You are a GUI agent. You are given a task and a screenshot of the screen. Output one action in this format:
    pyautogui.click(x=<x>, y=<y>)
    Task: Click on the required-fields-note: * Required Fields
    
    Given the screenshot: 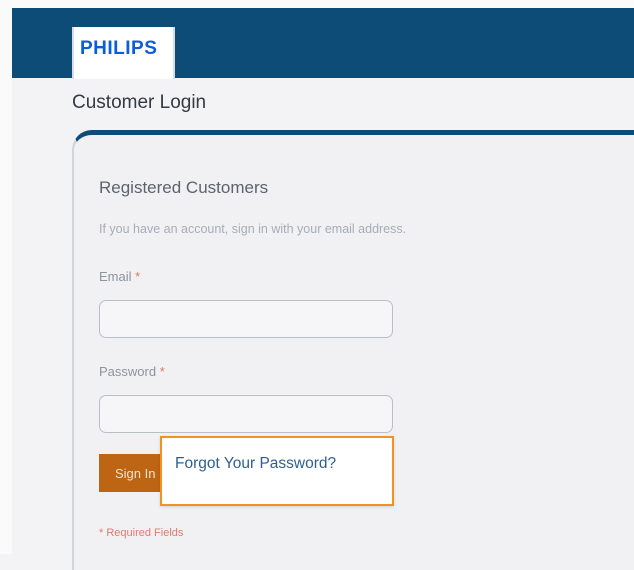 What is the action you would take?
    pyautogui.click(x=141, y=533)
    